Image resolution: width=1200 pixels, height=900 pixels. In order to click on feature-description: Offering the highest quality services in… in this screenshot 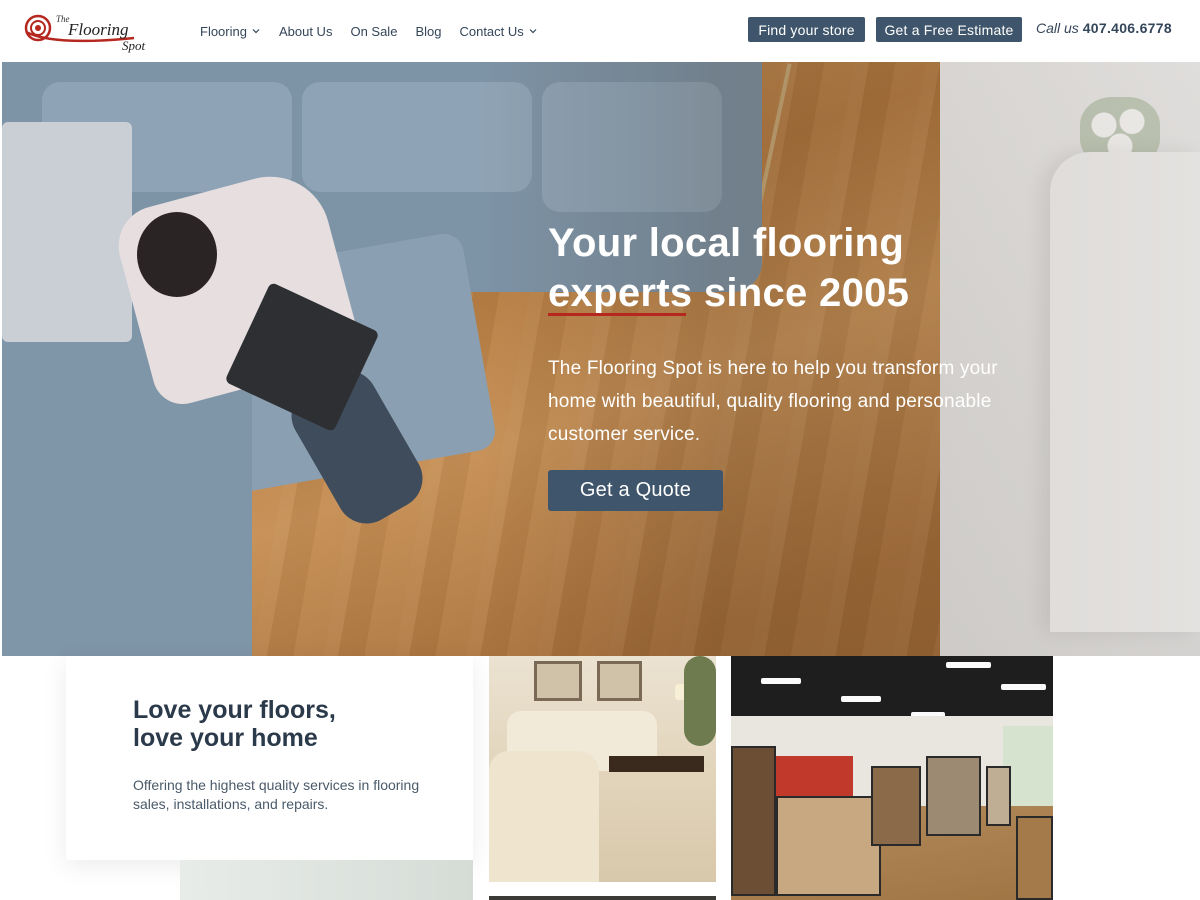, I will do `click(276, 794)`.